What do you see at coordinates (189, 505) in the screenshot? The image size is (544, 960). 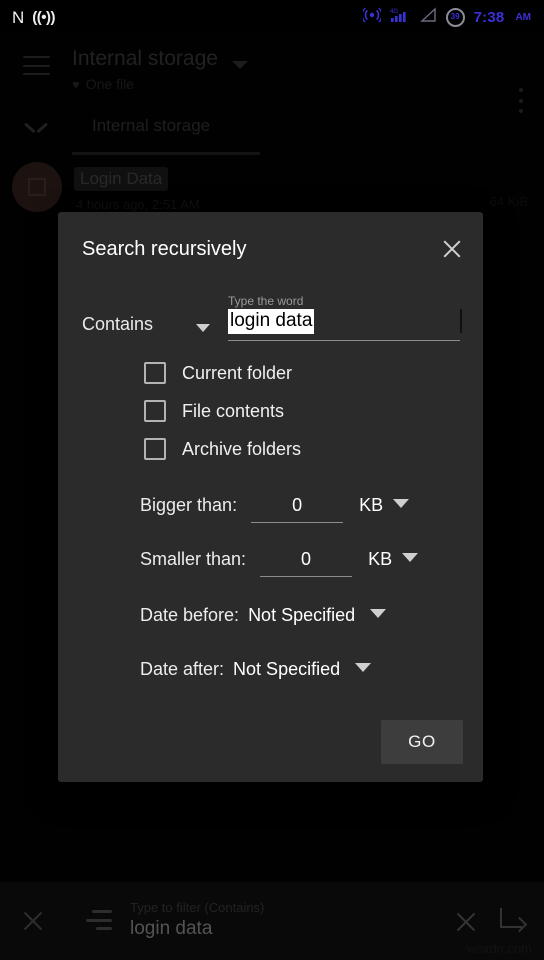 I see `bigger-than-label: Bigger than:` at bounding box center [189, 505].